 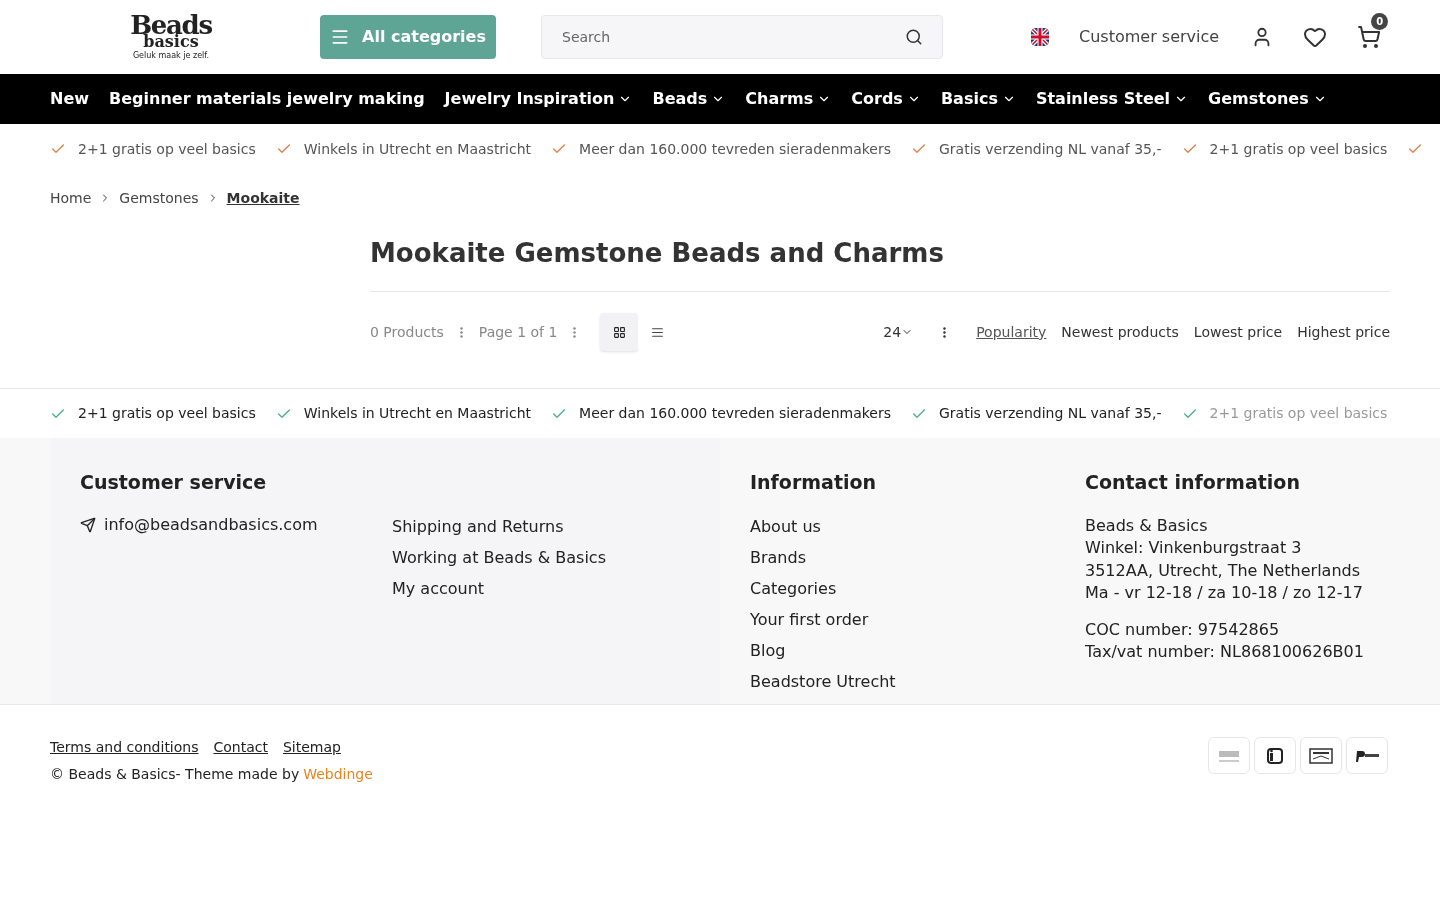 What do you see at coordinates (171, 42) in the screenshot?
I see `logo-text: basics` at bounding box center [171, 42].